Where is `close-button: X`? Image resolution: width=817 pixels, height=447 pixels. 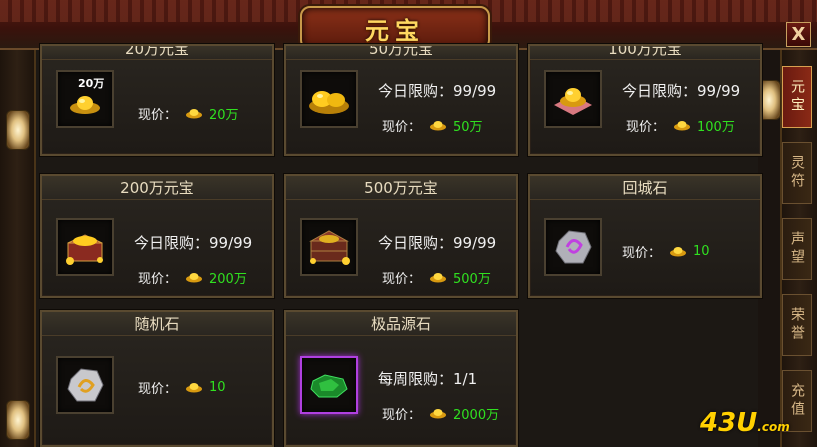 close-button: X is located at coordinates (798, 34).